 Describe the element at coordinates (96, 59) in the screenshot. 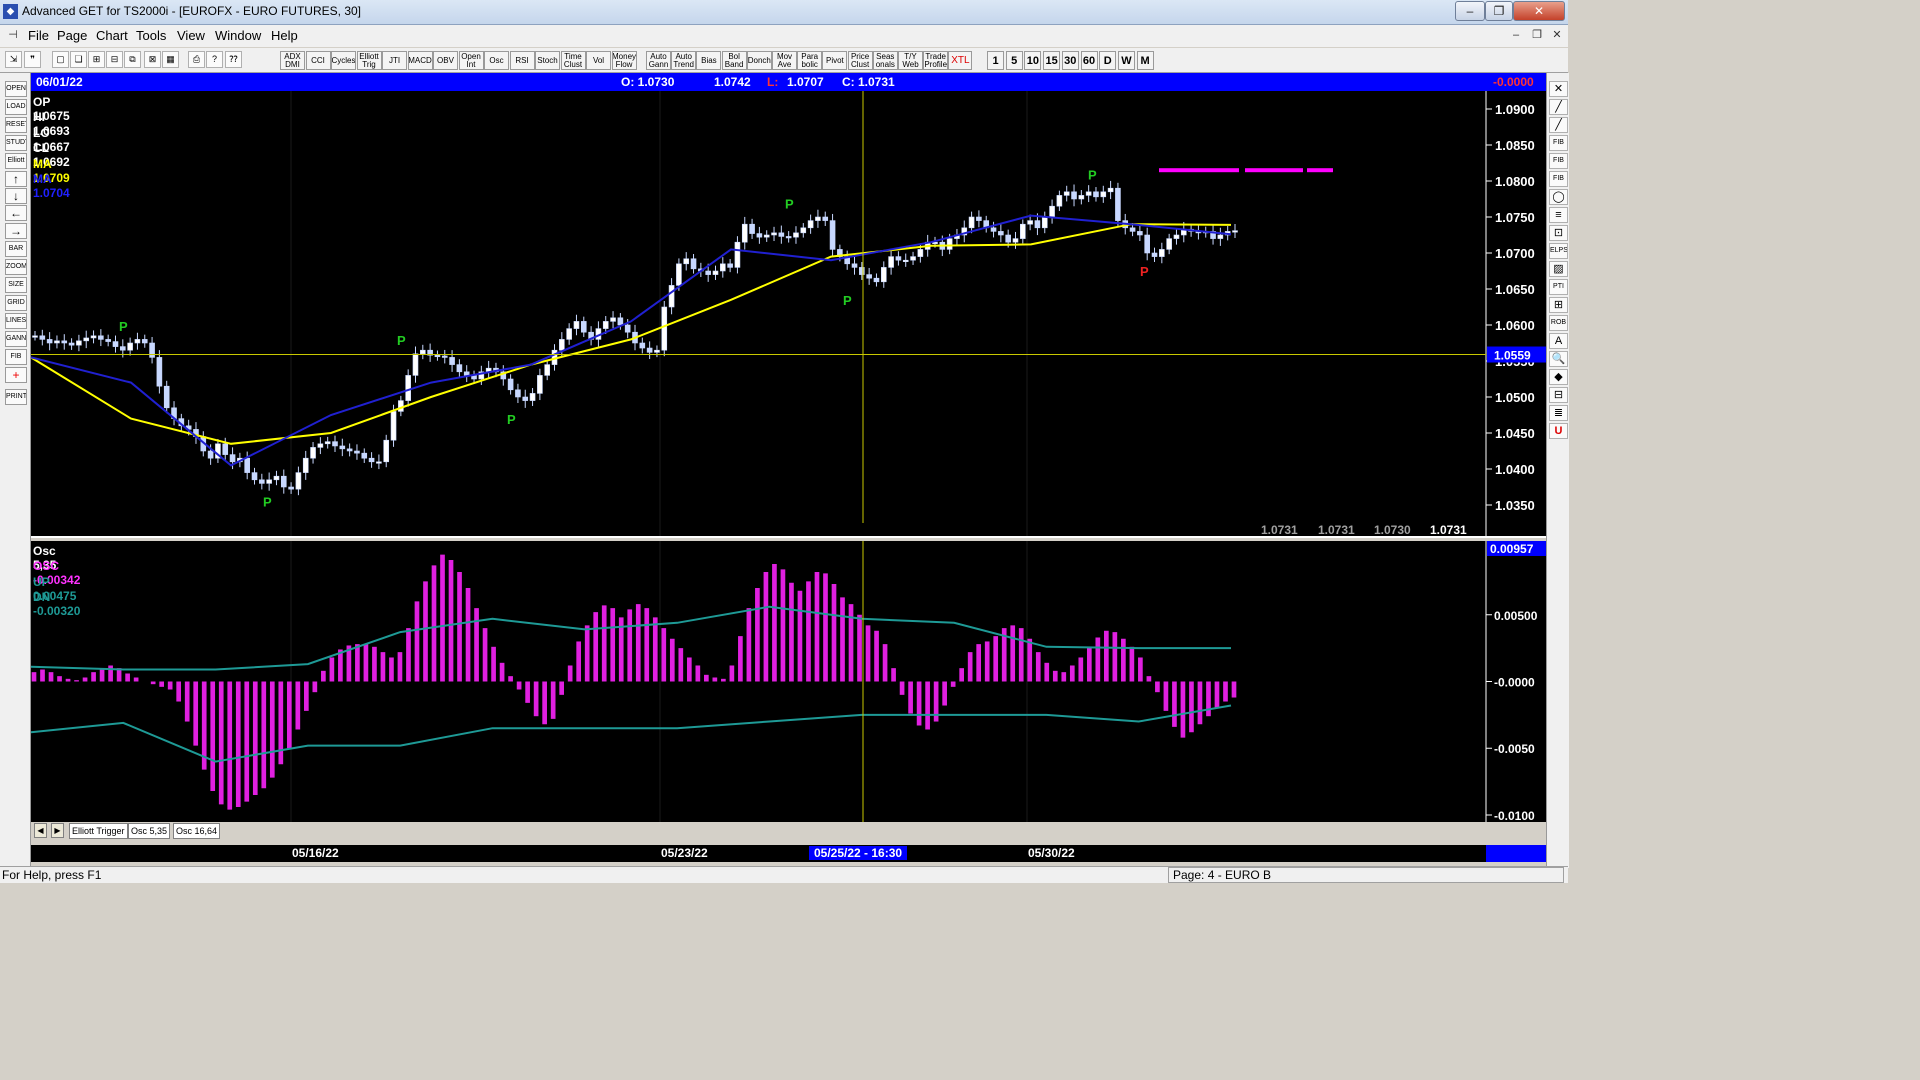

I see `chart-add-icon: ⊞` at that location.